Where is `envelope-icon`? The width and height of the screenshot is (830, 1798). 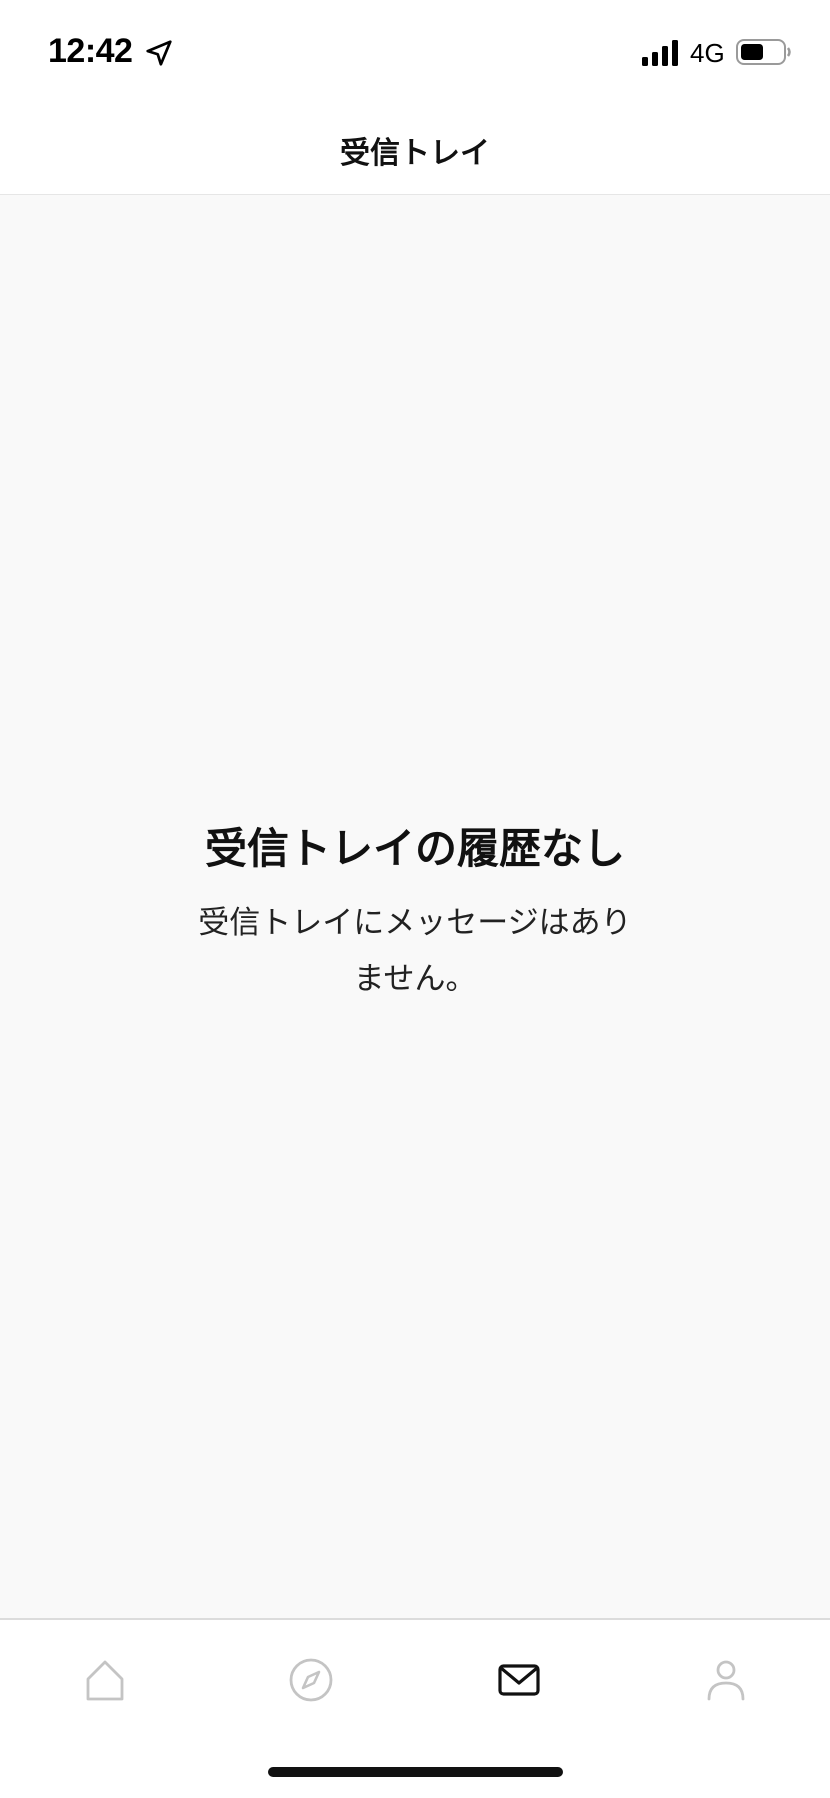 envelope-icon is located at coordinates (519, 1680).